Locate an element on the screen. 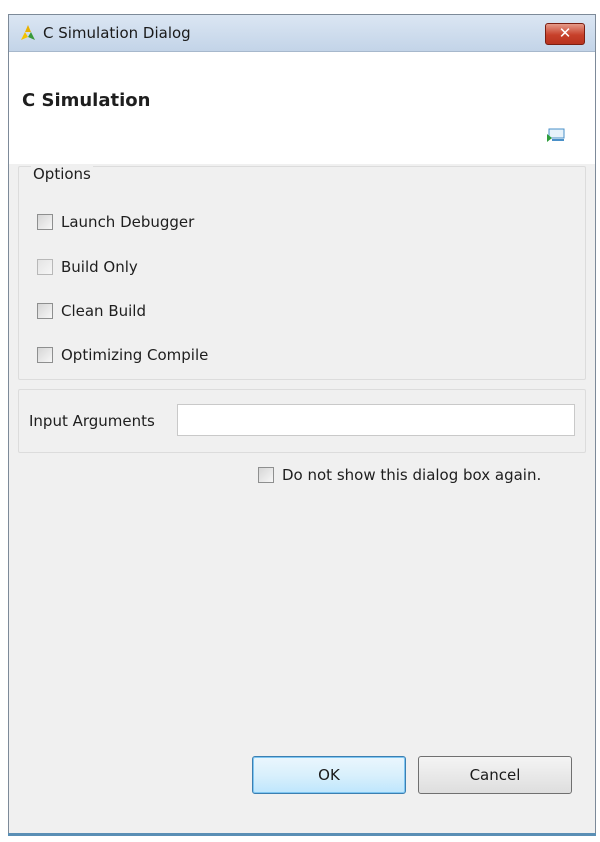 This screenshot has width=600, height=842. options-group-label: Options is located at coordinates (62, 174).